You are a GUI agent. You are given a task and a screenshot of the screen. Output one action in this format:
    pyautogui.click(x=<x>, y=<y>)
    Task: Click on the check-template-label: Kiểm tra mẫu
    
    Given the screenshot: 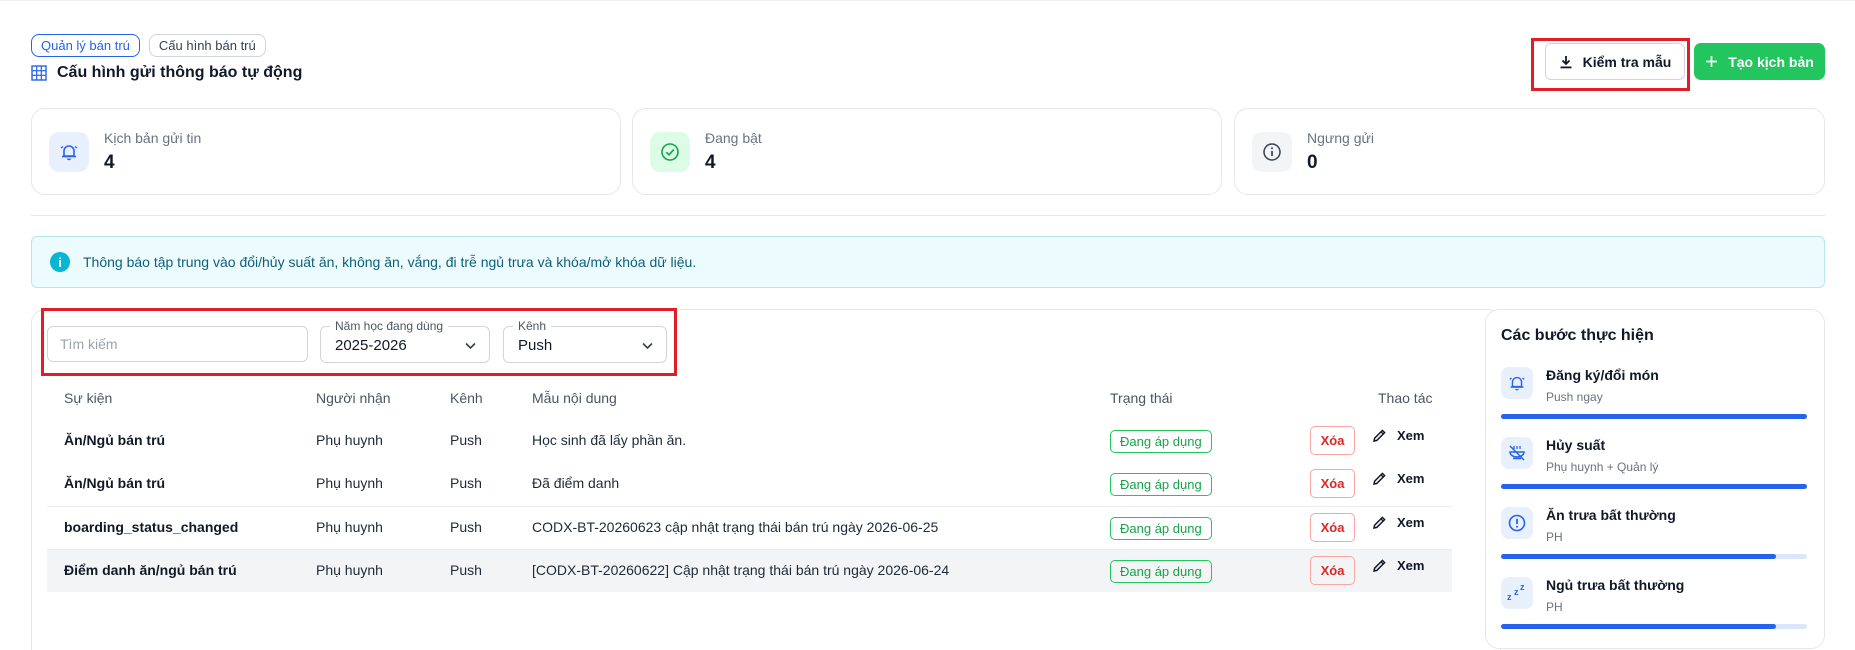 What is the action you would take?
    pyautogui.click(x=1627, y=61)
    